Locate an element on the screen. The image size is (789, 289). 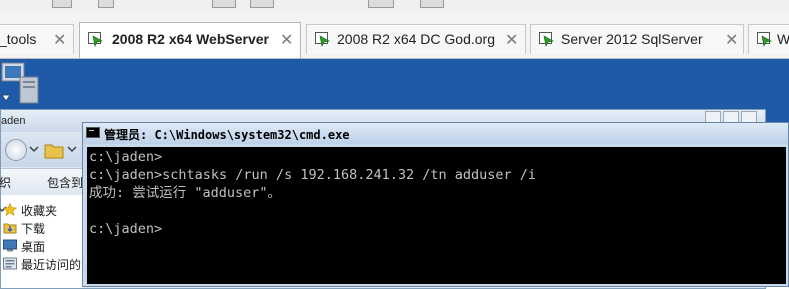
tab-label: W is located at coordinates (783, 39).